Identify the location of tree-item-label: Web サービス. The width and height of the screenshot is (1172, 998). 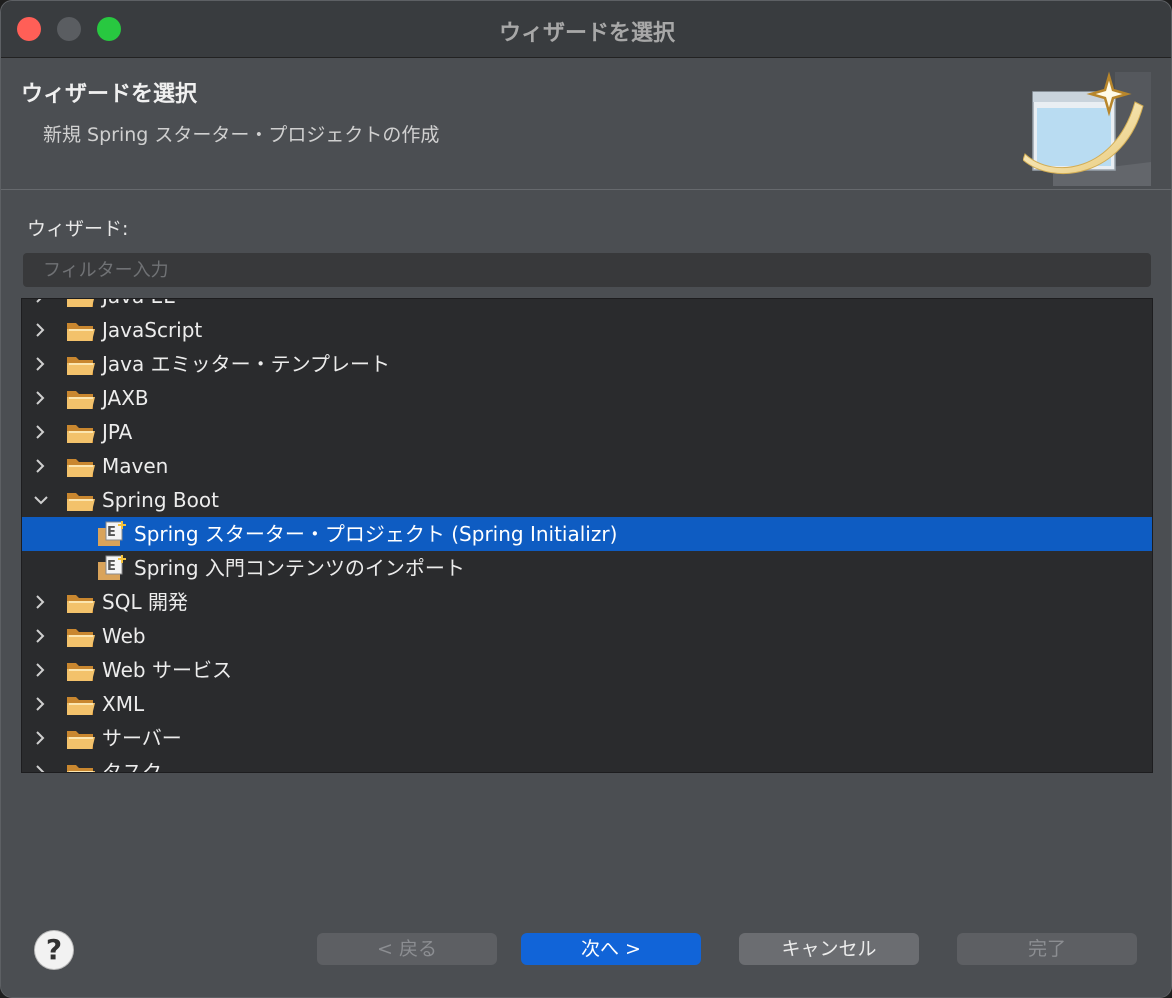
(167, 670).